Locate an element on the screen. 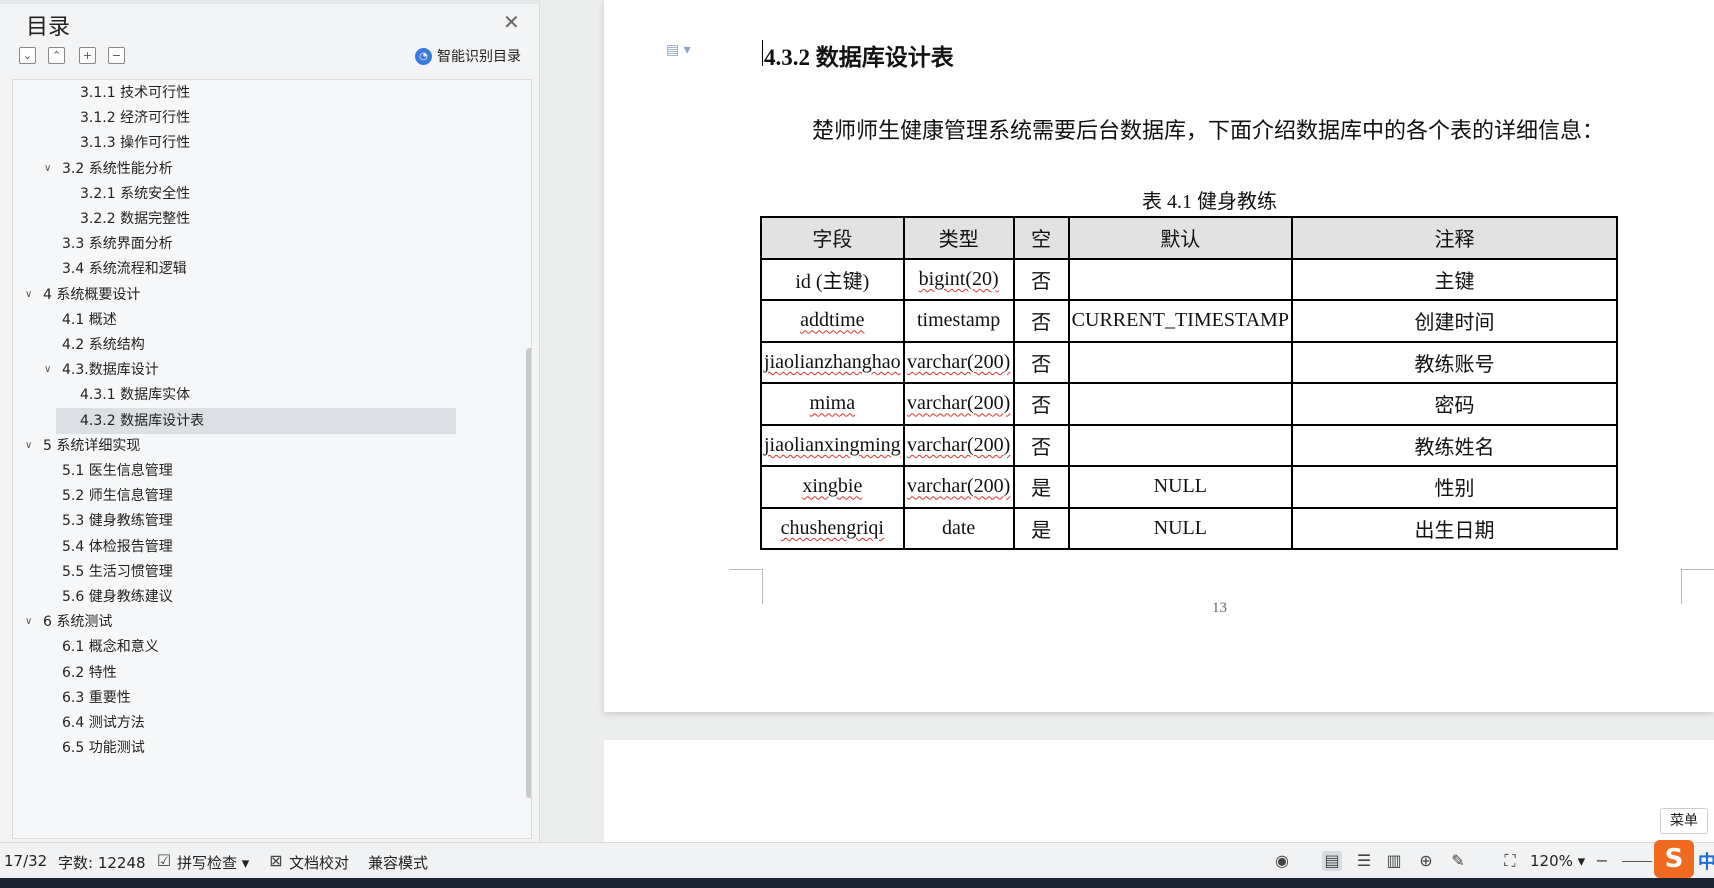 The width and height of the screenshot is (1714, 888). expand-down-icon: ⌄ is located at coordinates (27, 55).